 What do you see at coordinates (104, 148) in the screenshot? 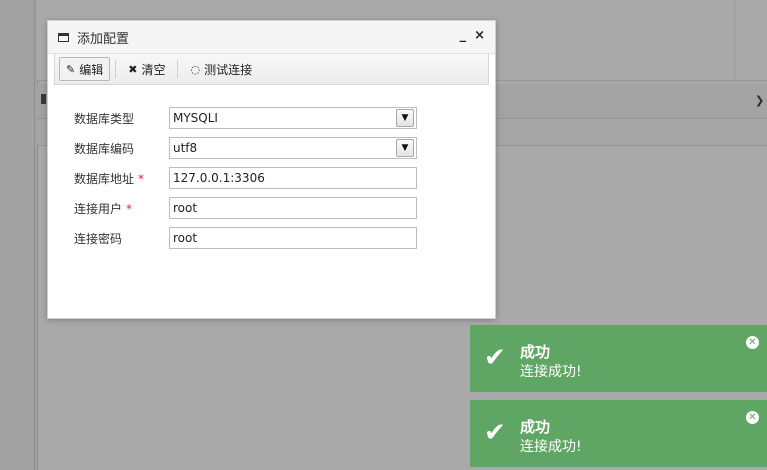
I see `db-encoding-label: 数据库编码` at bounding box center [104, 148].